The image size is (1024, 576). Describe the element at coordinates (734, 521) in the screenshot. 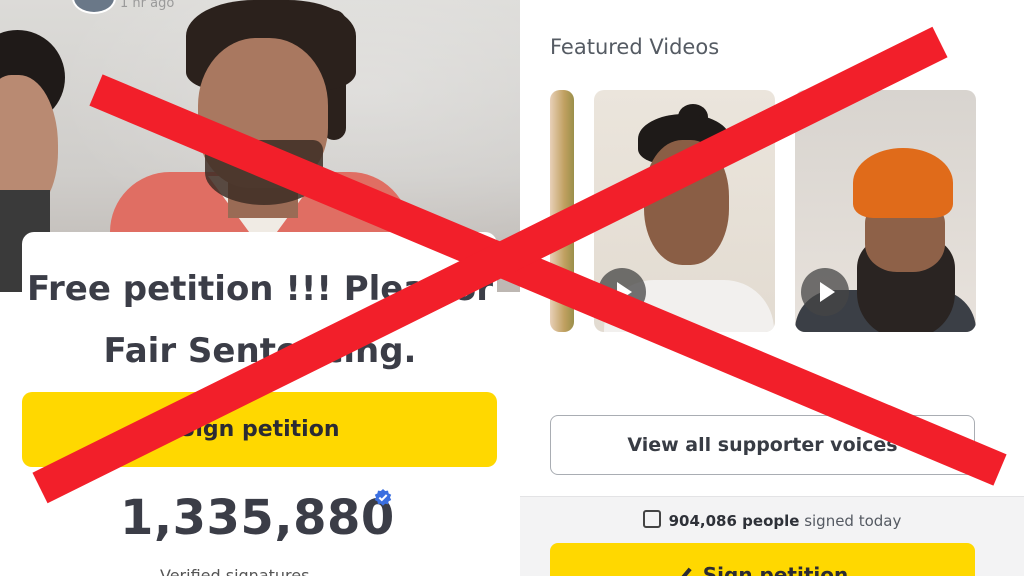

I see `signed-today-count: 904,086 people` at that location.